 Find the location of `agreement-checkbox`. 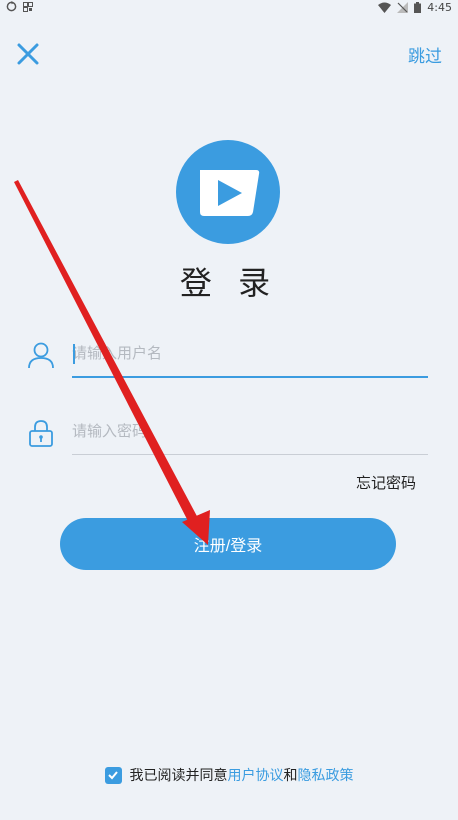

agreement-checkbox is located at coordinates (113, 775).